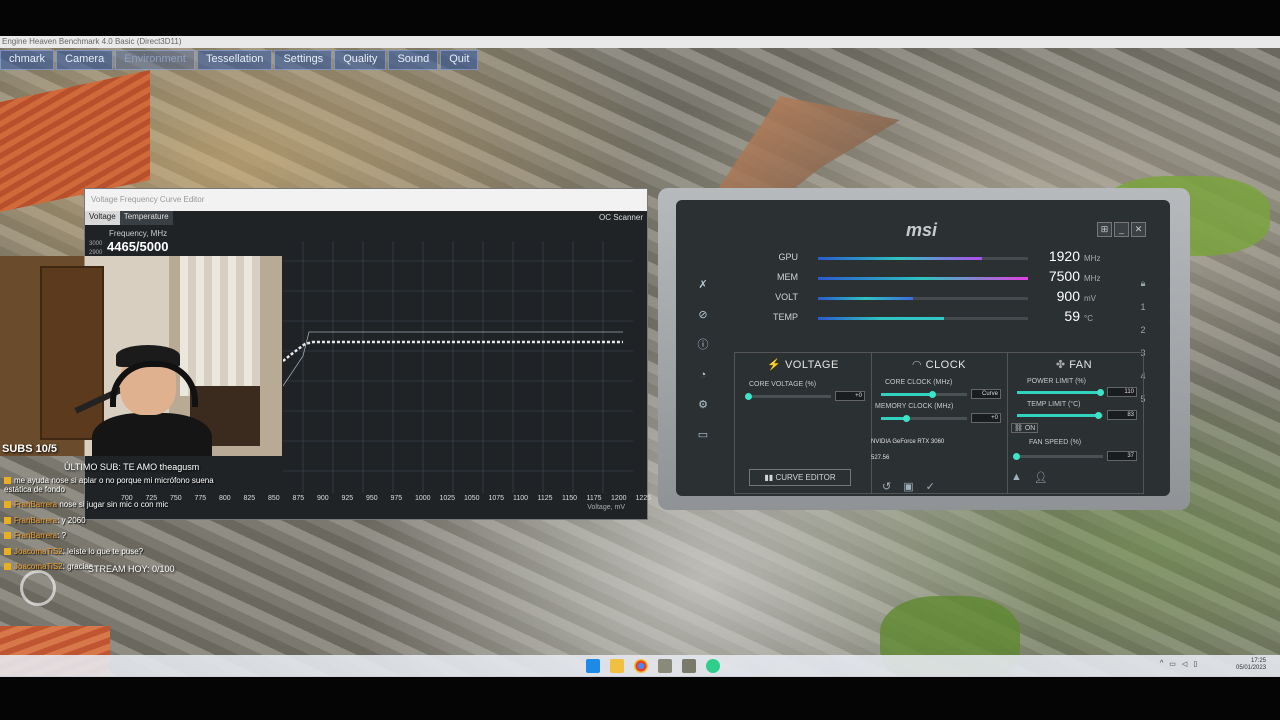 Image resolution: width=1280 pixels, height=720 pixels. What do you see at coordinates (27, 60) in the screenshot?
I see `menu-benchmark: chmark` at bounding box center [27, 60].